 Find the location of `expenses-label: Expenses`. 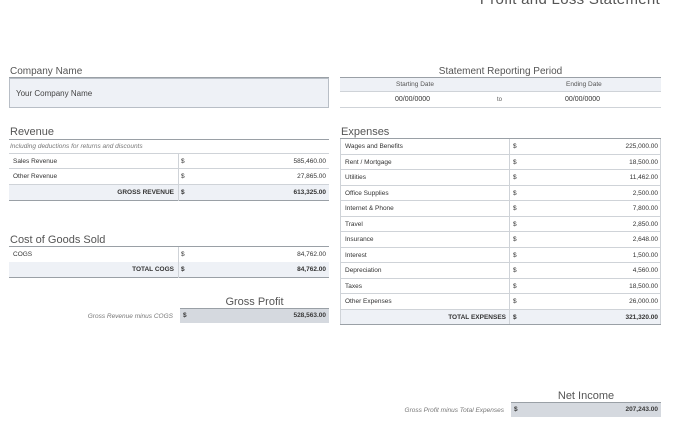

expenses-label: Expenses is located at coordinates (365, 132).